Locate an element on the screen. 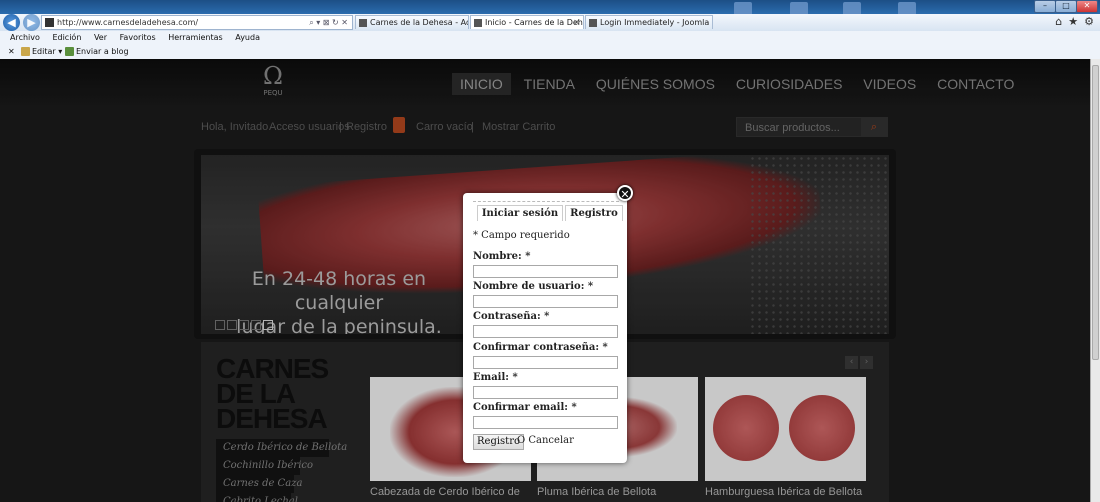 The image size is (1100, 502). tab-registro: Registro is located at coordinates (594, 213).